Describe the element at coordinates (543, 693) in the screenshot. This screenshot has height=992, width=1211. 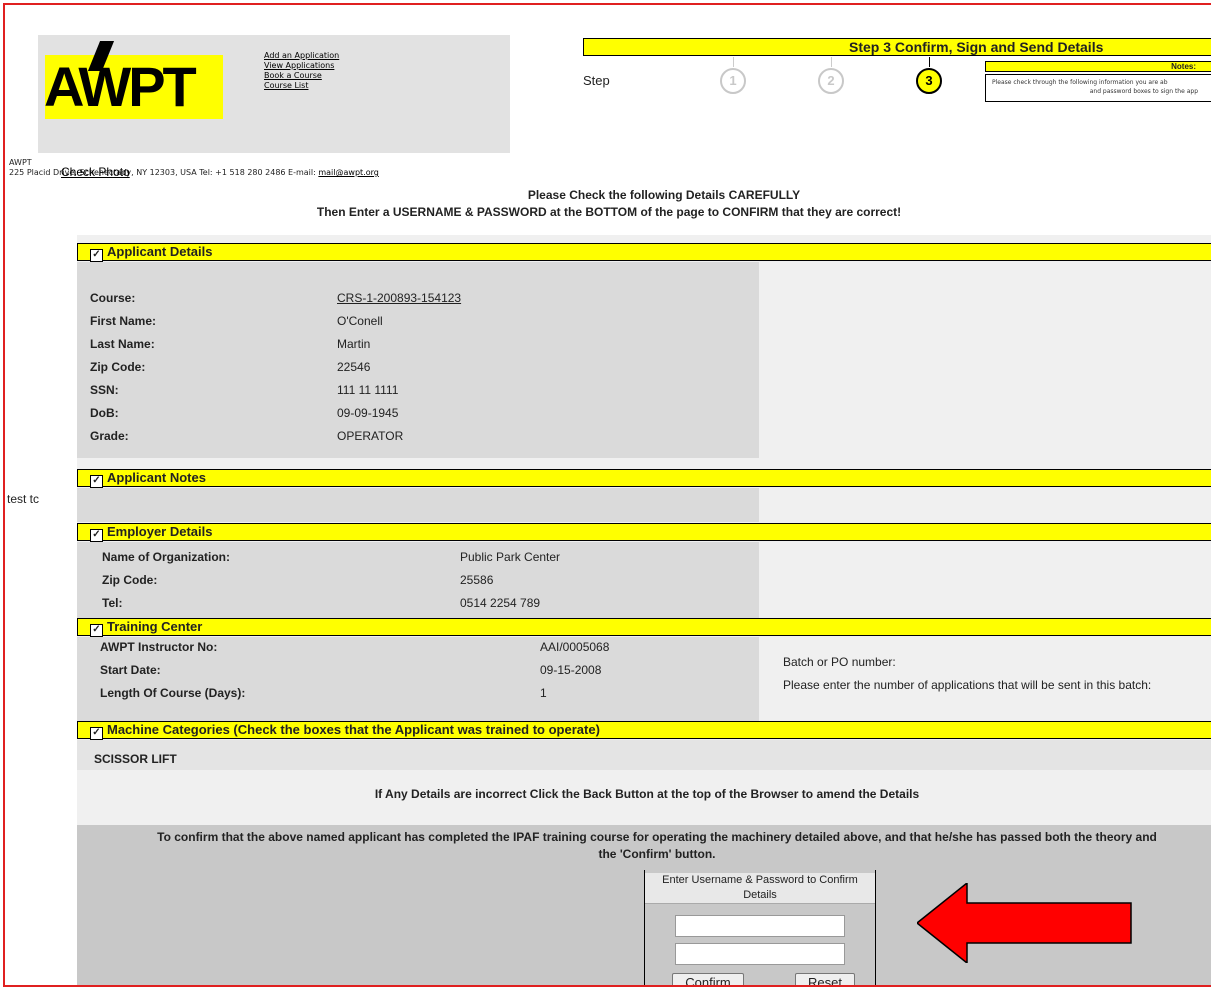
I see `field-value: 1` at that location.